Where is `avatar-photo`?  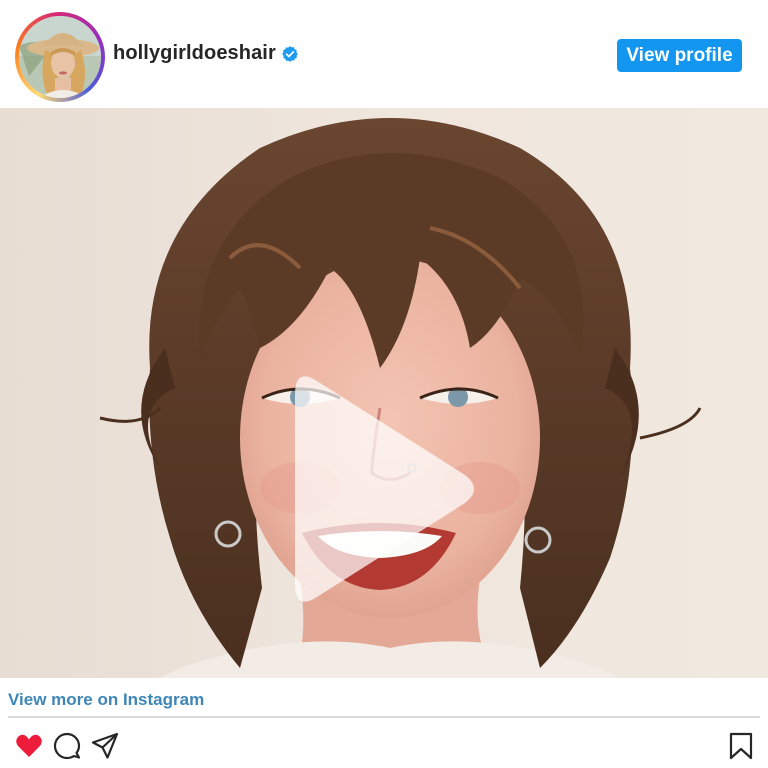 avatar-photo is located at coordinates (60, 57).